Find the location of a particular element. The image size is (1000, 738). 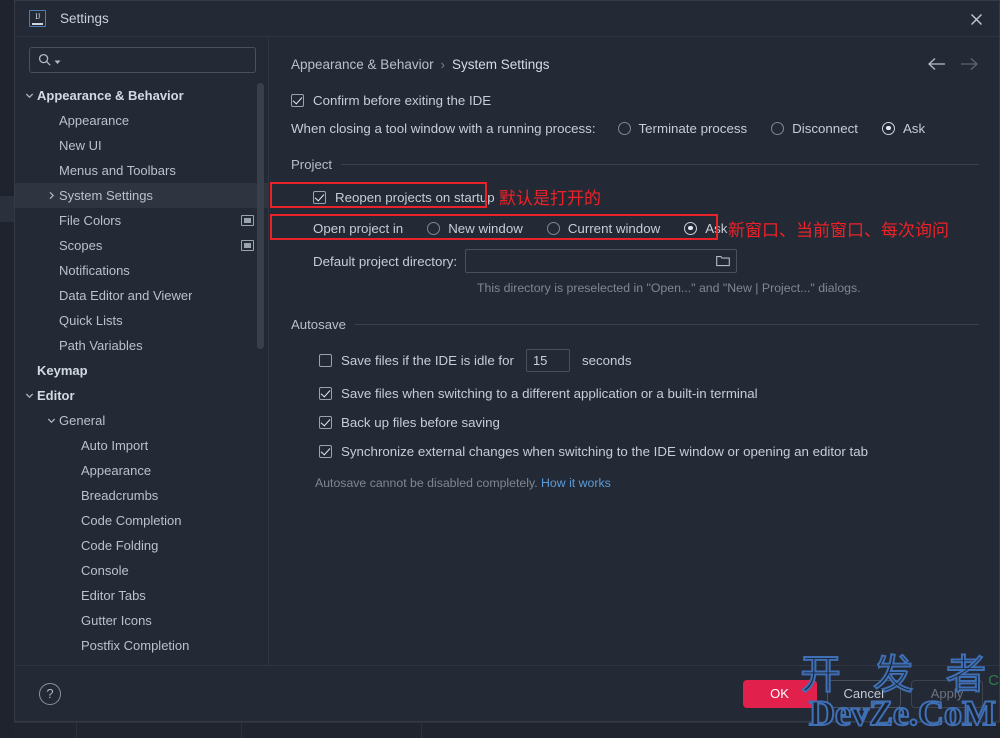

radio-open-ask is located at coordinates (691, 228).